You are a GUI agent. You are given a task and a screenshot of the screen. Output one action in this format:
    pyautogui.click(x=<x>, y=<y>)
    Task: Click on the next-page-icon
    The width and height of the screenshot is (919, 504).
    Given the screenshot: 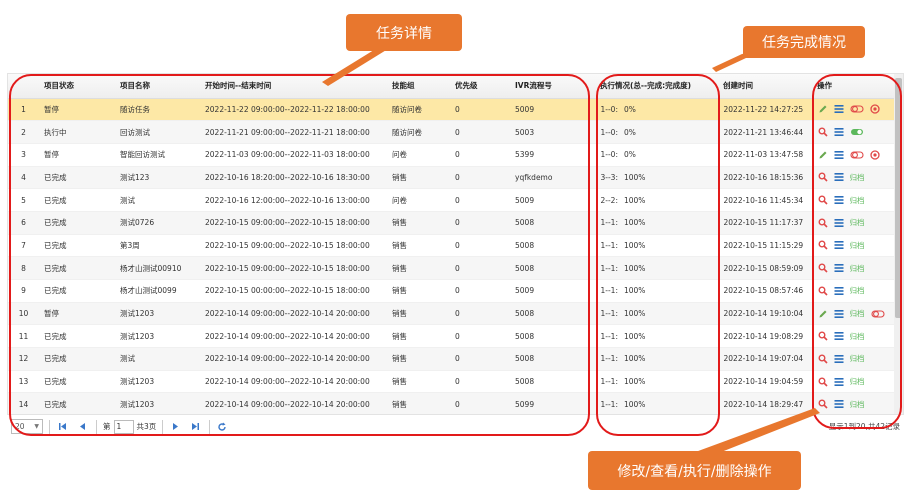 What is the action you would take?
    pyautogui.click(x=175, y=426)
    